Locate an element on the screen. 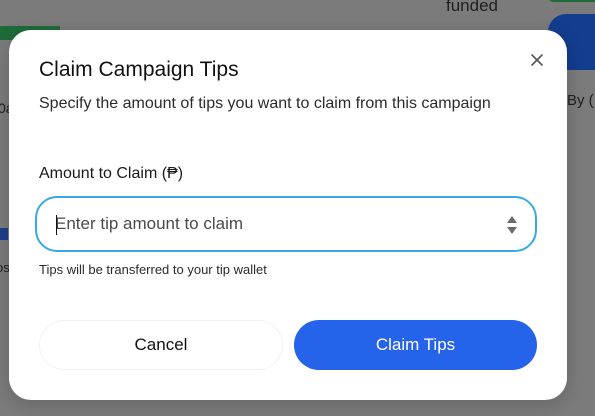 This screenshot has height=416, width=595. amount-field-label: Amount to Claim (₱) is located at coordinates (111, 173).